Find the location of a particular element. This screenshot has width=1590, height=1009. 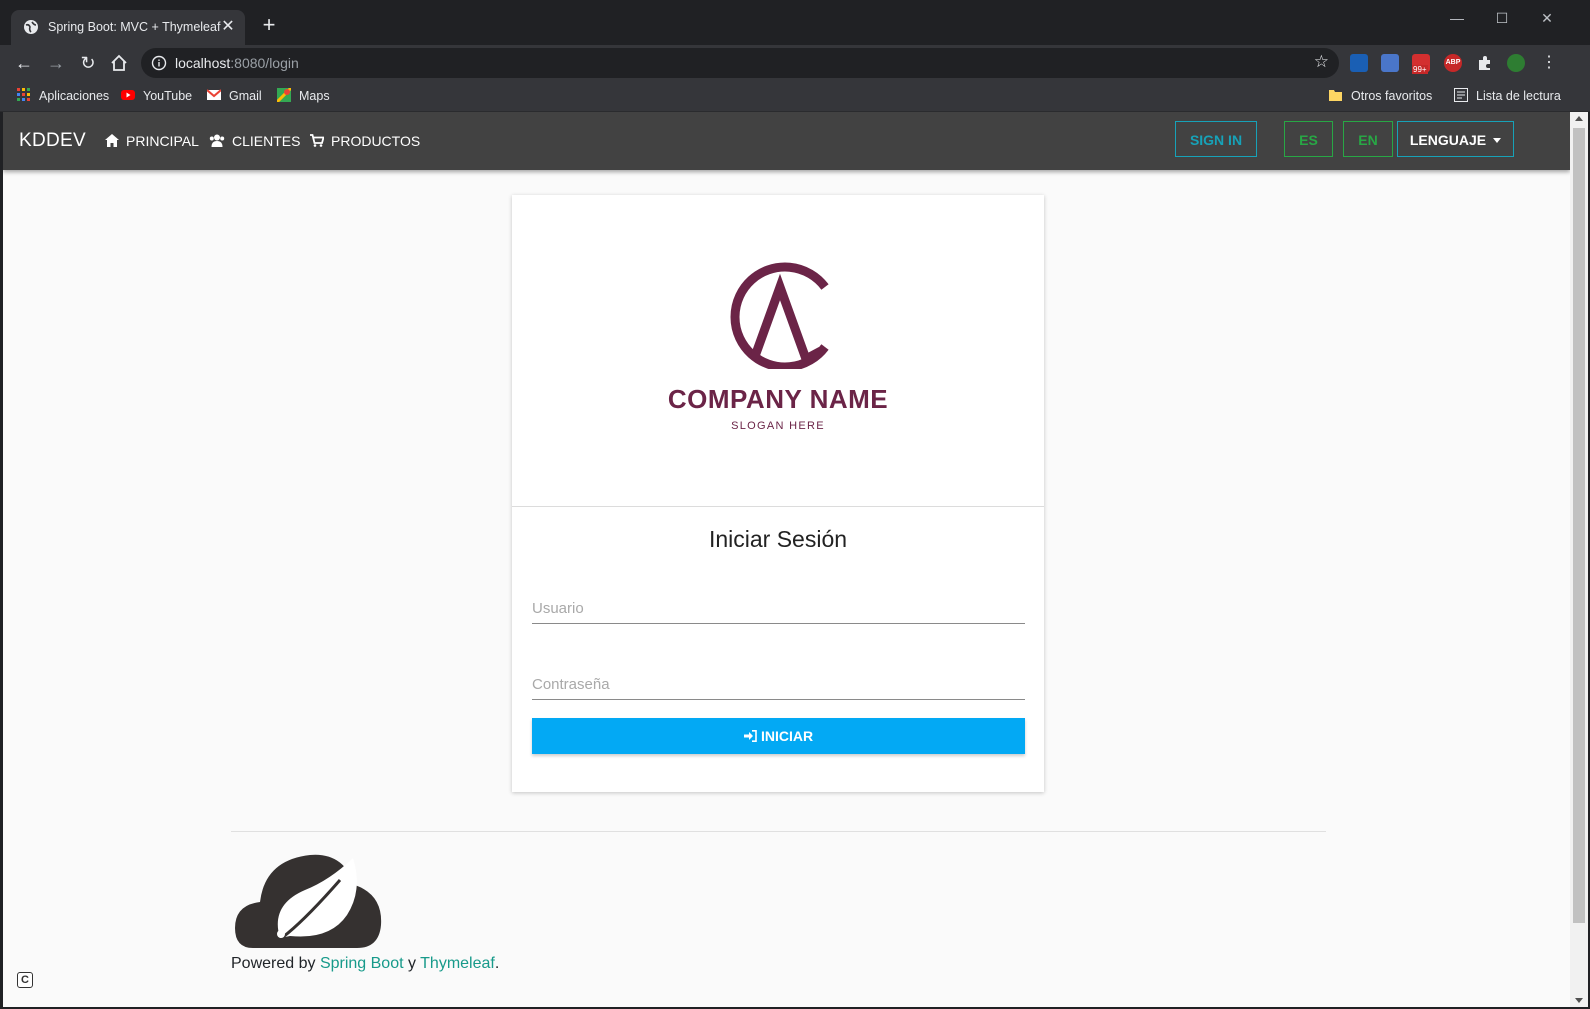

sign-in-icon is located at coordinates (750, 736).